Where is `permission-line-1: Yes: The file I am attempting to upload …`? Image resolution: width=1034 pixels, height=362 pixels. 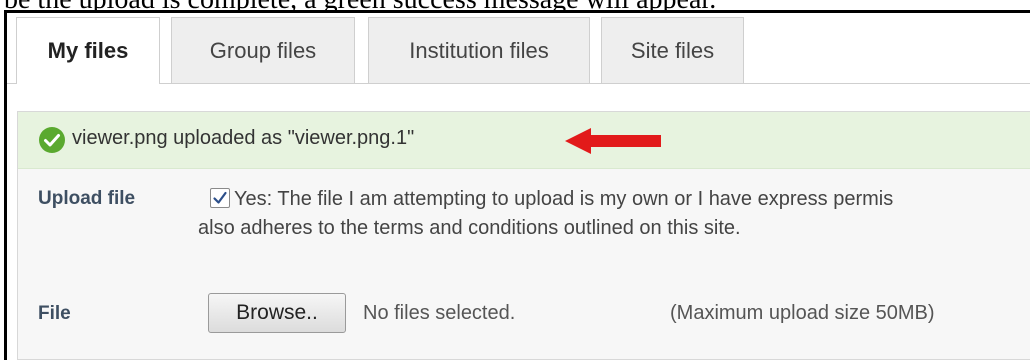
permission-line-1: Yes: The file I am attempting to upload … is located at coordinates (564, 199).